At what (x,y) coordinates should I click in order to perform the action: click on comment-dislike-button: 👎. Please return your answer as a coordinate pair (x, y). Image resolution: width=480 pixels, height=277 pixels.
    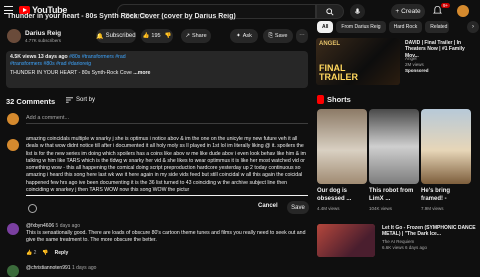
    Looking at the image, I should click on (45, 253).